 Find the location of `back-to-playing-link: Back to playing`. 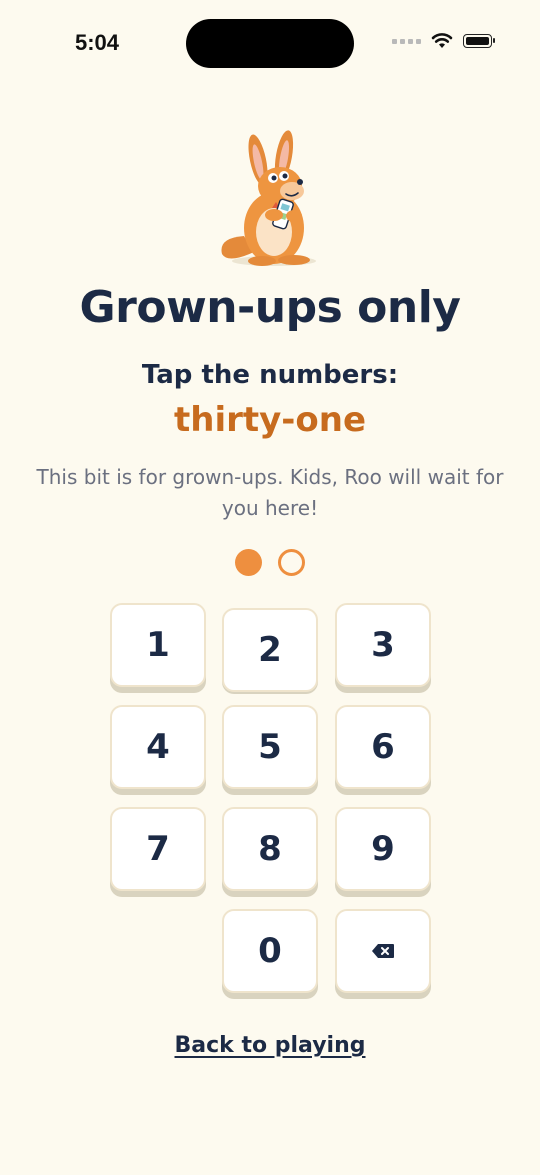

back-to-playing-link: Back to playing is located at coordinates (270, 1045).